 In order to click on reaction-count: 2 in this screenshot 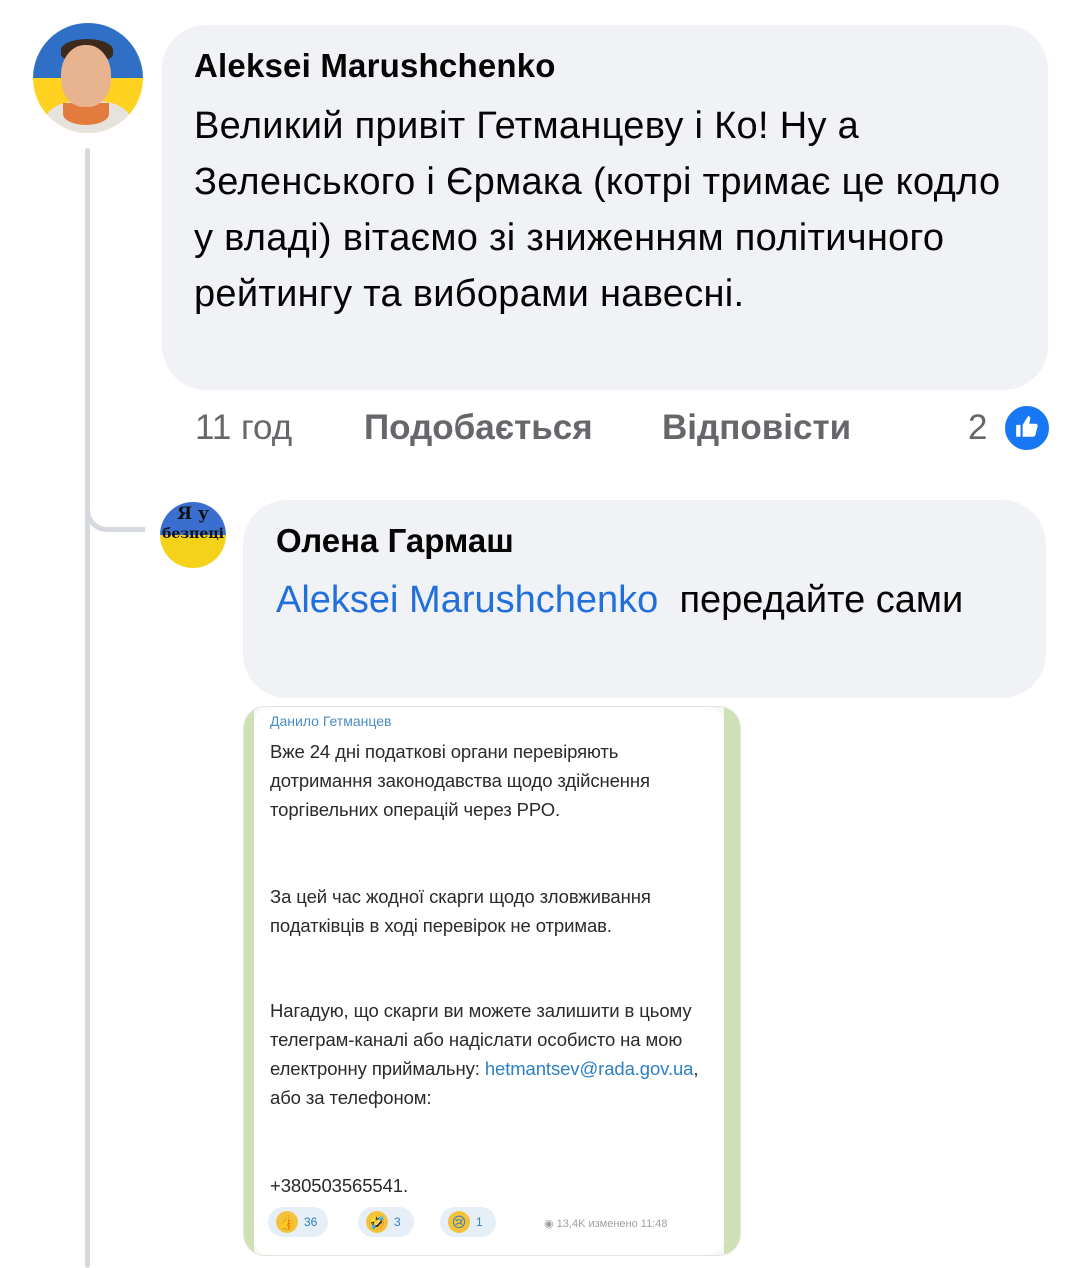, I will do `click(977, 428)`.